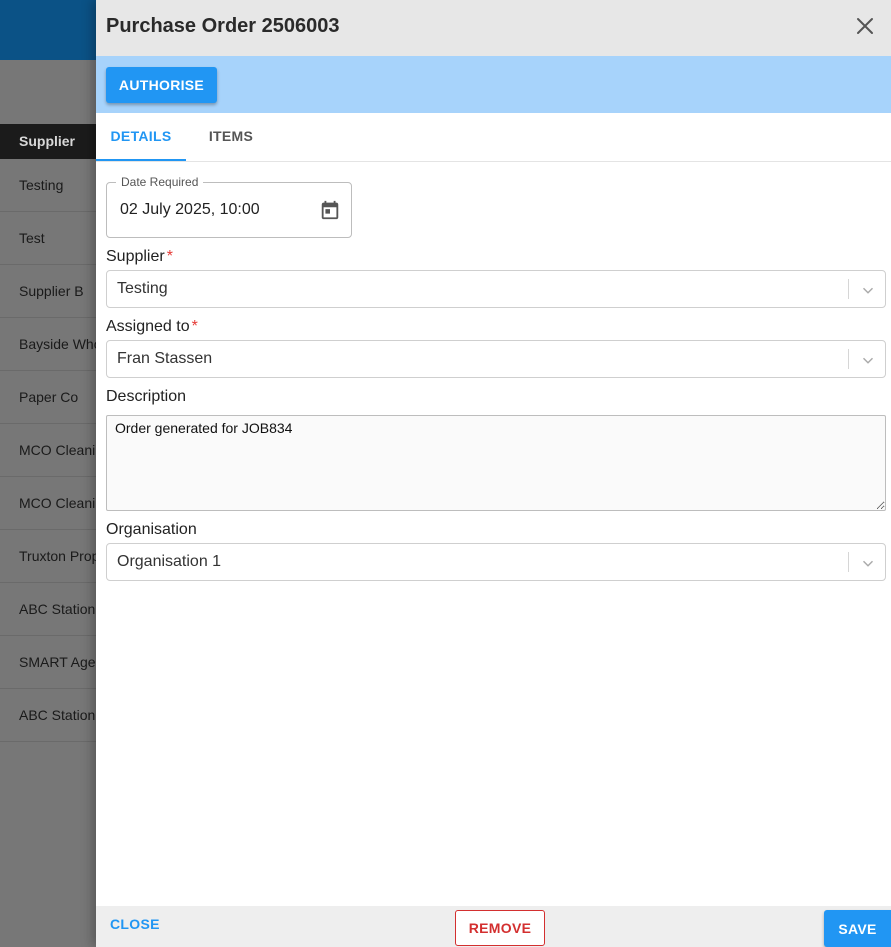 This screenshot has width=891, height=947. I want to click on organisation-select-value: Organisation 1, so click(169, 561).